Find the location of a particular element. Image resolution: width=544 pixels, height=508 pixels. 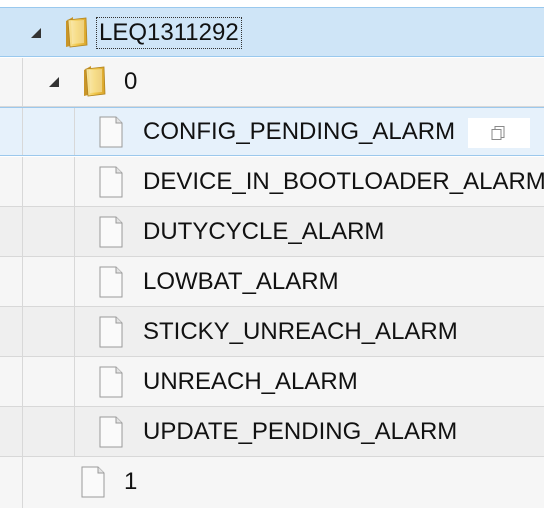

copy-button is located at coordinates (499, 133).